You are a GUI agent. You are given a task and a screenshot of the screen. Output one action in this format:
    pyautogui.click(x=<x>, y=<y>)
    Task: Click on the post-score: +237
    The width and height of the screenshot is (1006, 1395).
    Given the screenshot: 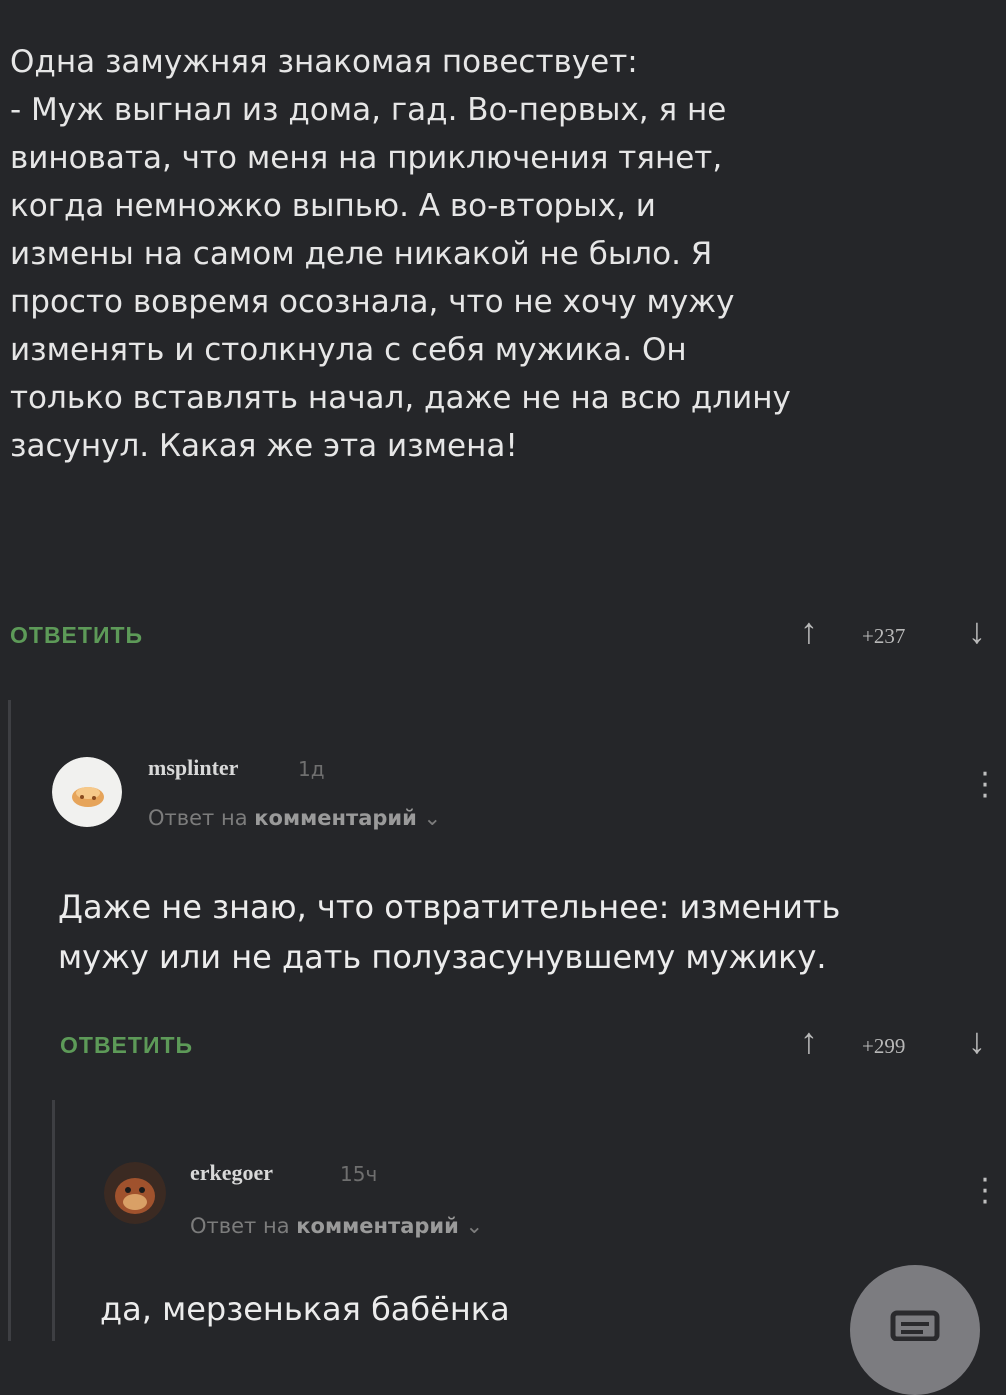 What is the action you would take?
    pyautogui.click(x=884, y=636)
    